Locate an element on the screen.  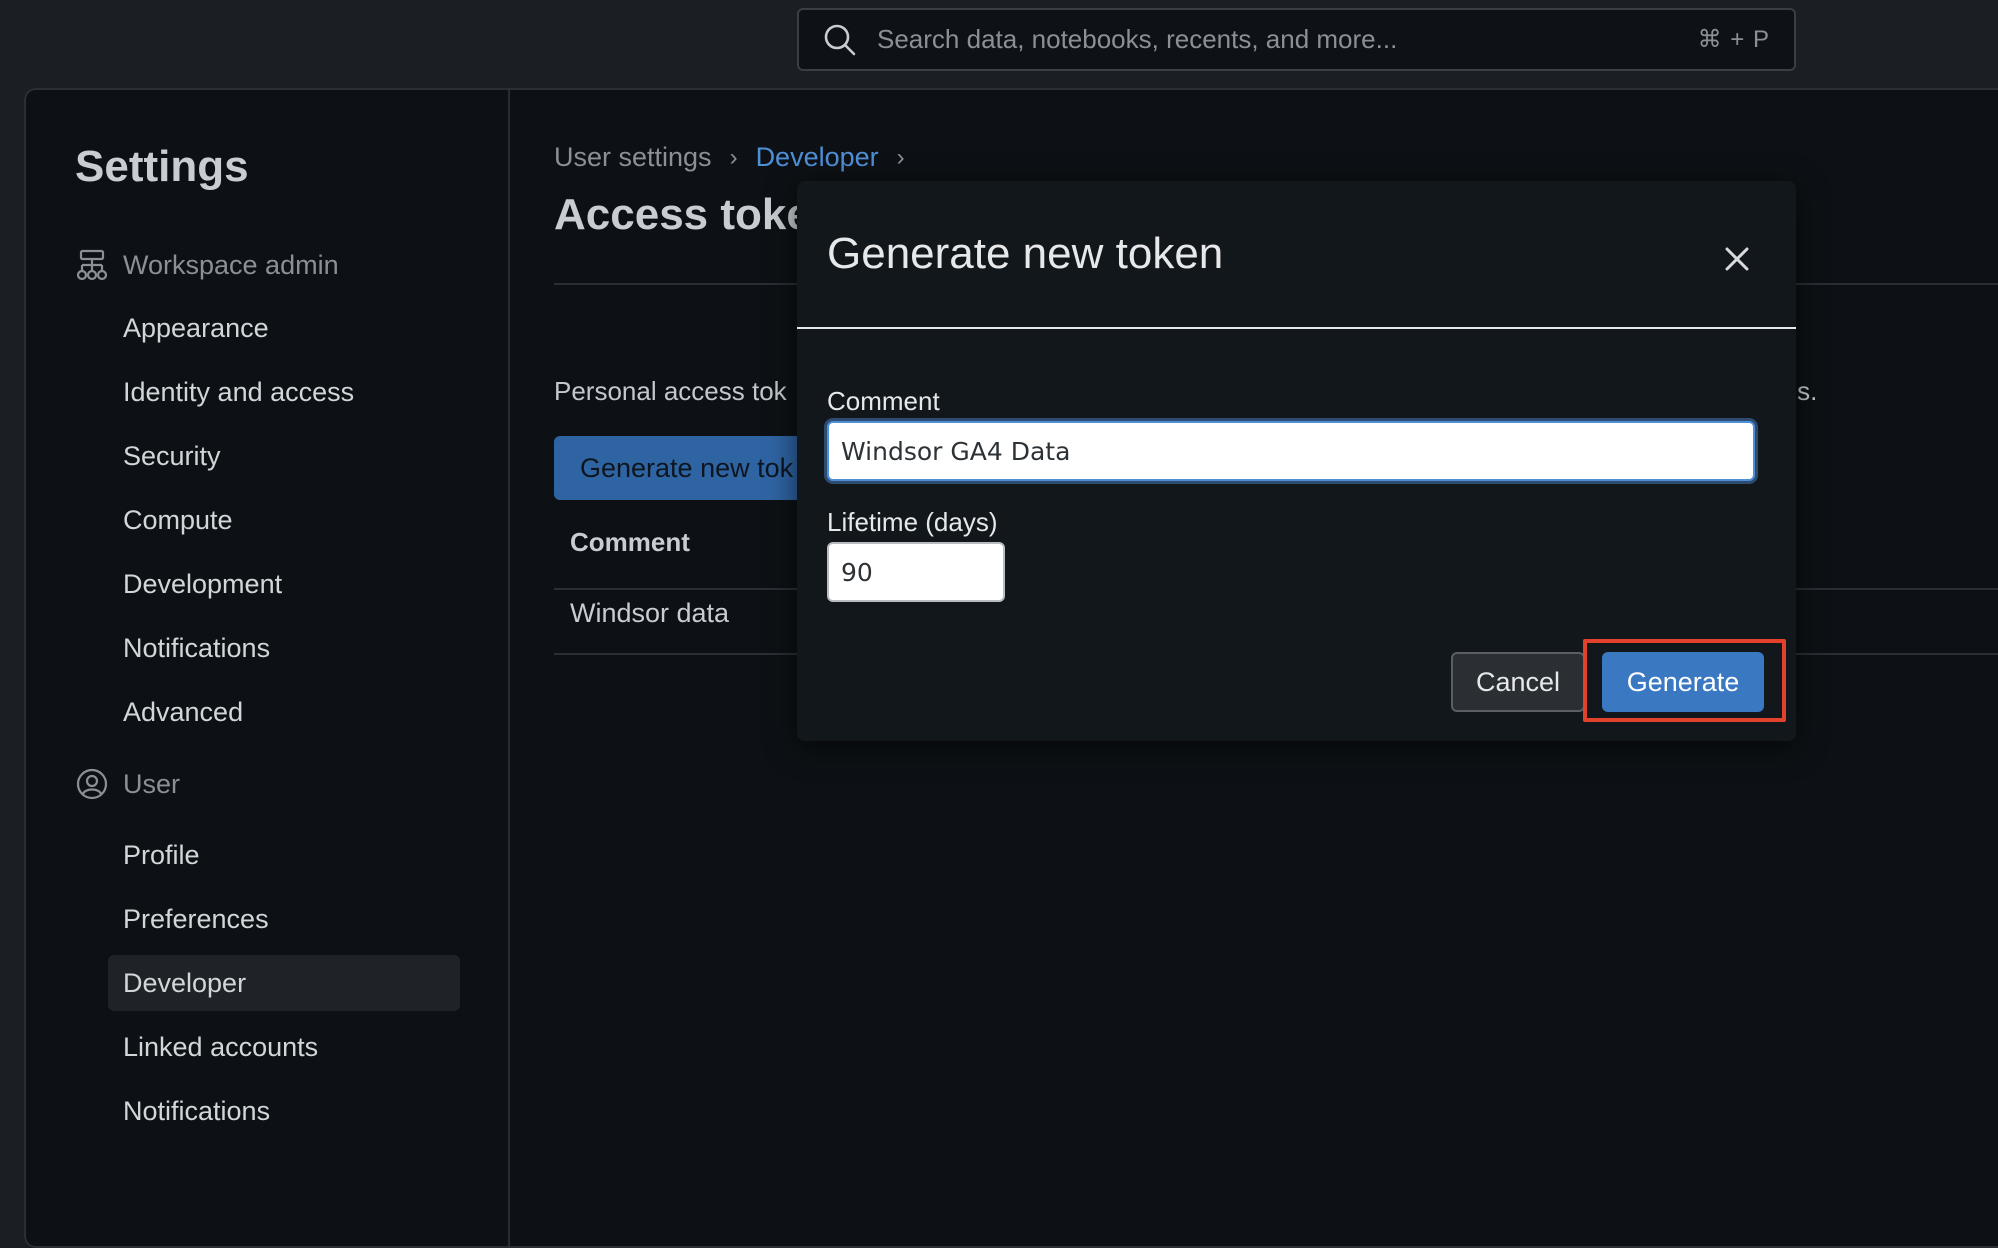
lifetime-label: Lifetime (days) is located at coordinates (912, 522).